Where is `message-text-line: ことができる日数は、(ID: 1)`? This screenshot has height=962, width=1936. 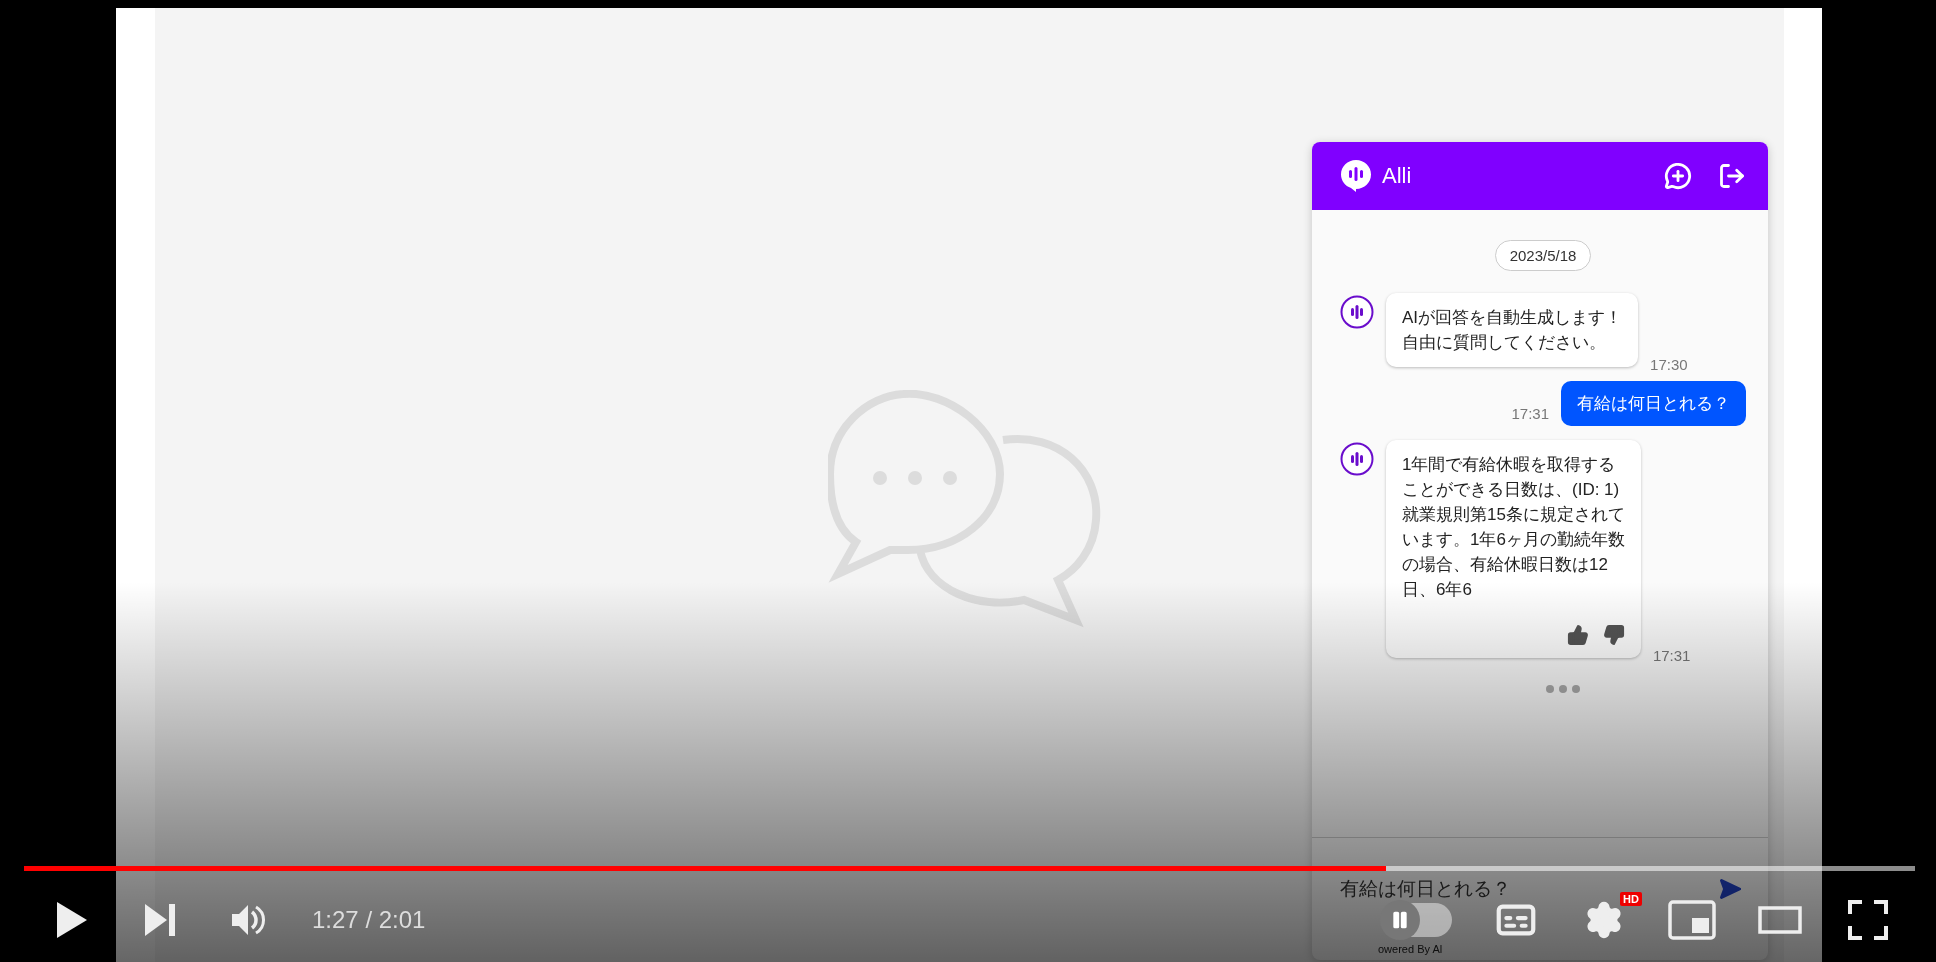 message-text-line: ことができる日数は、(ID: 1) is located at coordinates (1511, 490).